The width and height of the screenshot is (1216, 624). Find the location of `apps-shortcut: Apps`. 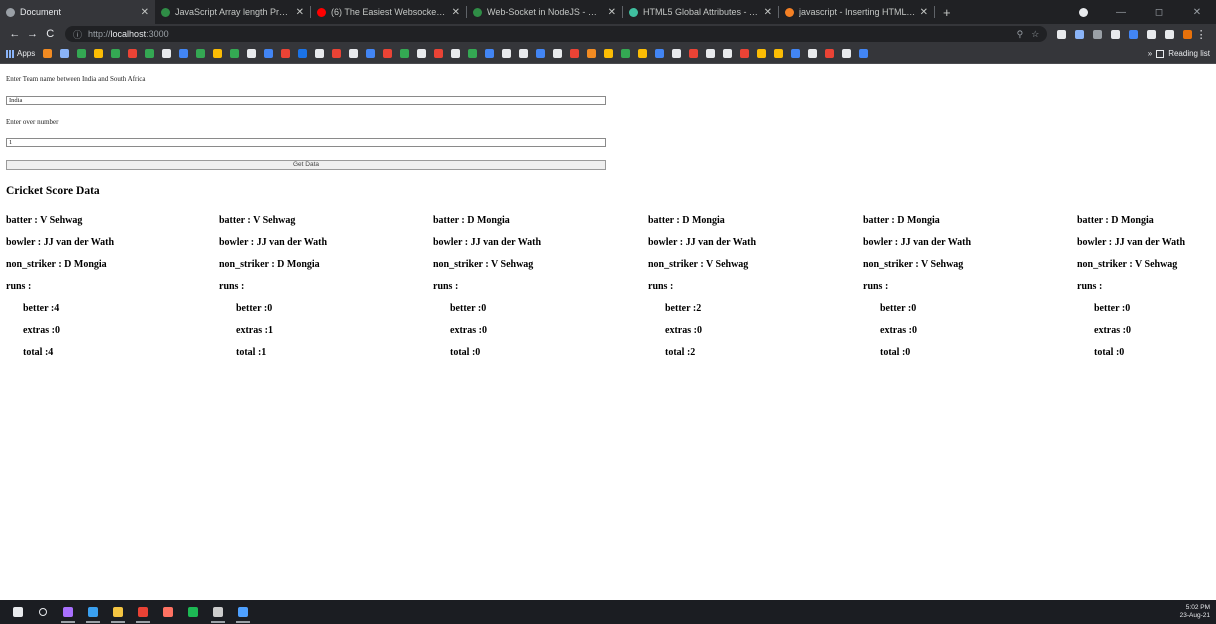

apps-shortcut: Apps is located at coordinates (20, 53).